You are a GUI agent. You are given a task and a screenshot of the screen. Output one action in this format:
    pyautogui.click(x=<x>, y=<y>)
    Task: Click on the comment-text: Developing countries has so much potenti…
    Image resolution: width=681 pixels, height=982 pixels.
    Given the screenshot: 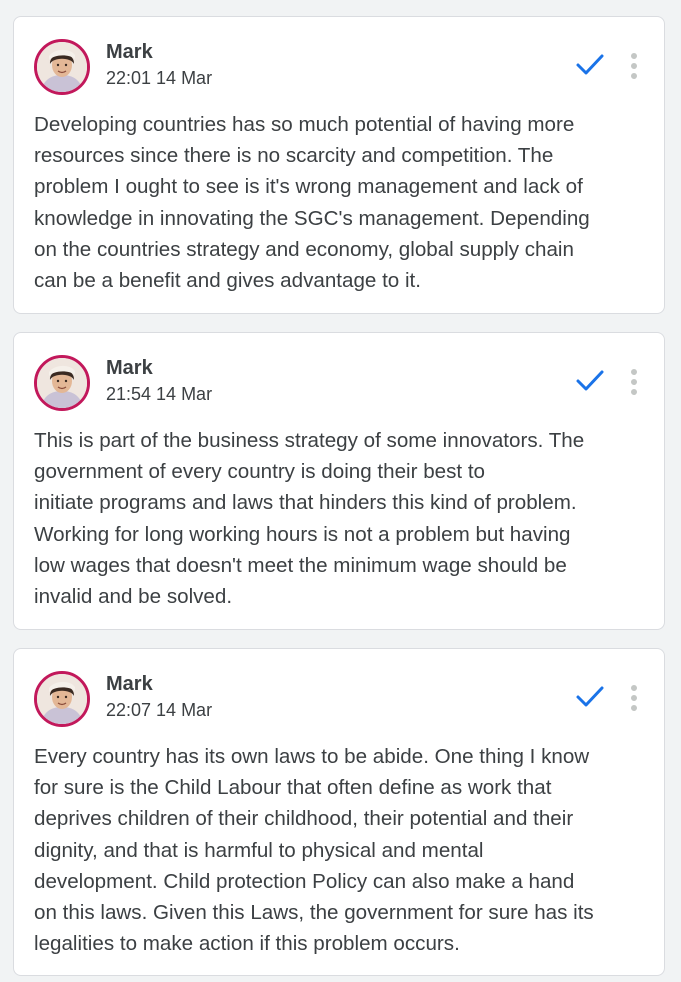 What is the action you would take?
    pyautogui.click(x=312, y=203)
    